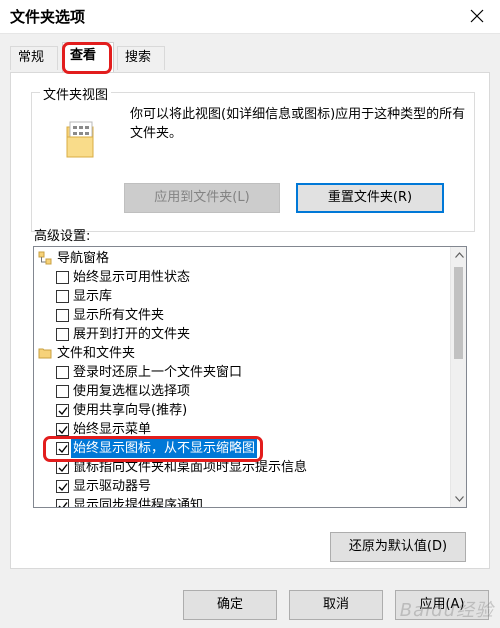 The image size is (500, 628). I want to click on list-item: 鼠标指向文件夹和桌面项时显示提示信息, so click(243, 467).